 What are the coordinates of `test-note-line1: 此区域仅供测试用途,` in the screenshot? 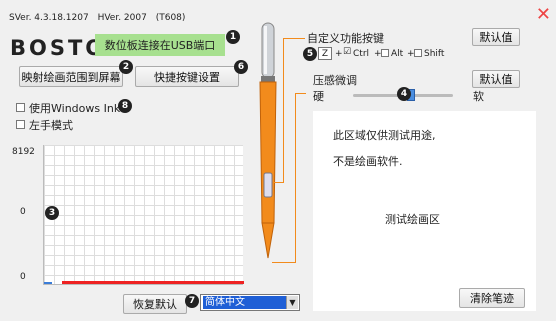 It's located at (384, 135).